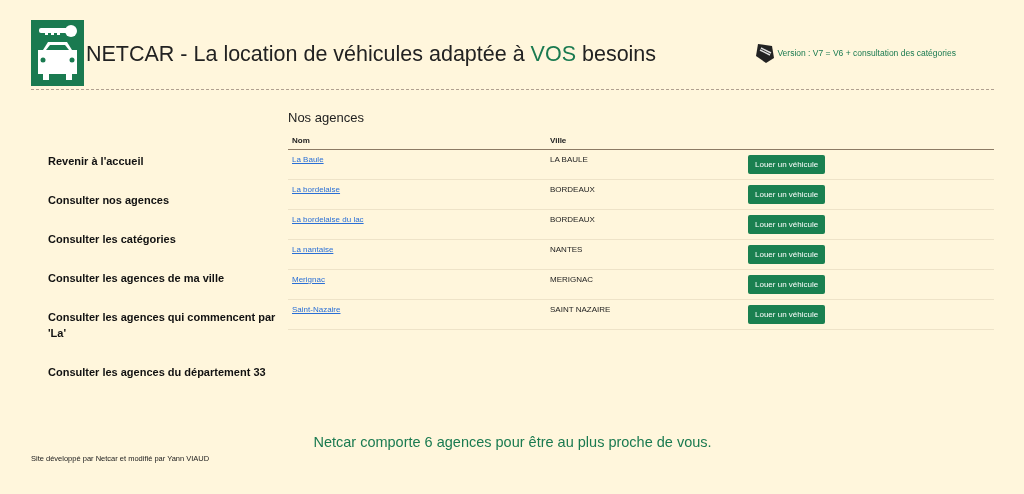  I want to click on agency-link: La bordelaise du lac, so click(328, 219).